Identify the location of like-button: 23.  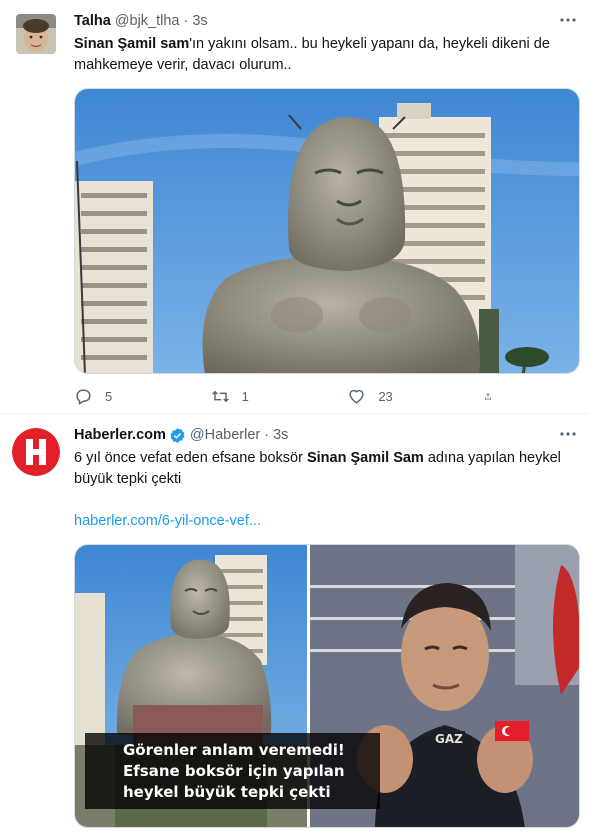
(412, 396).